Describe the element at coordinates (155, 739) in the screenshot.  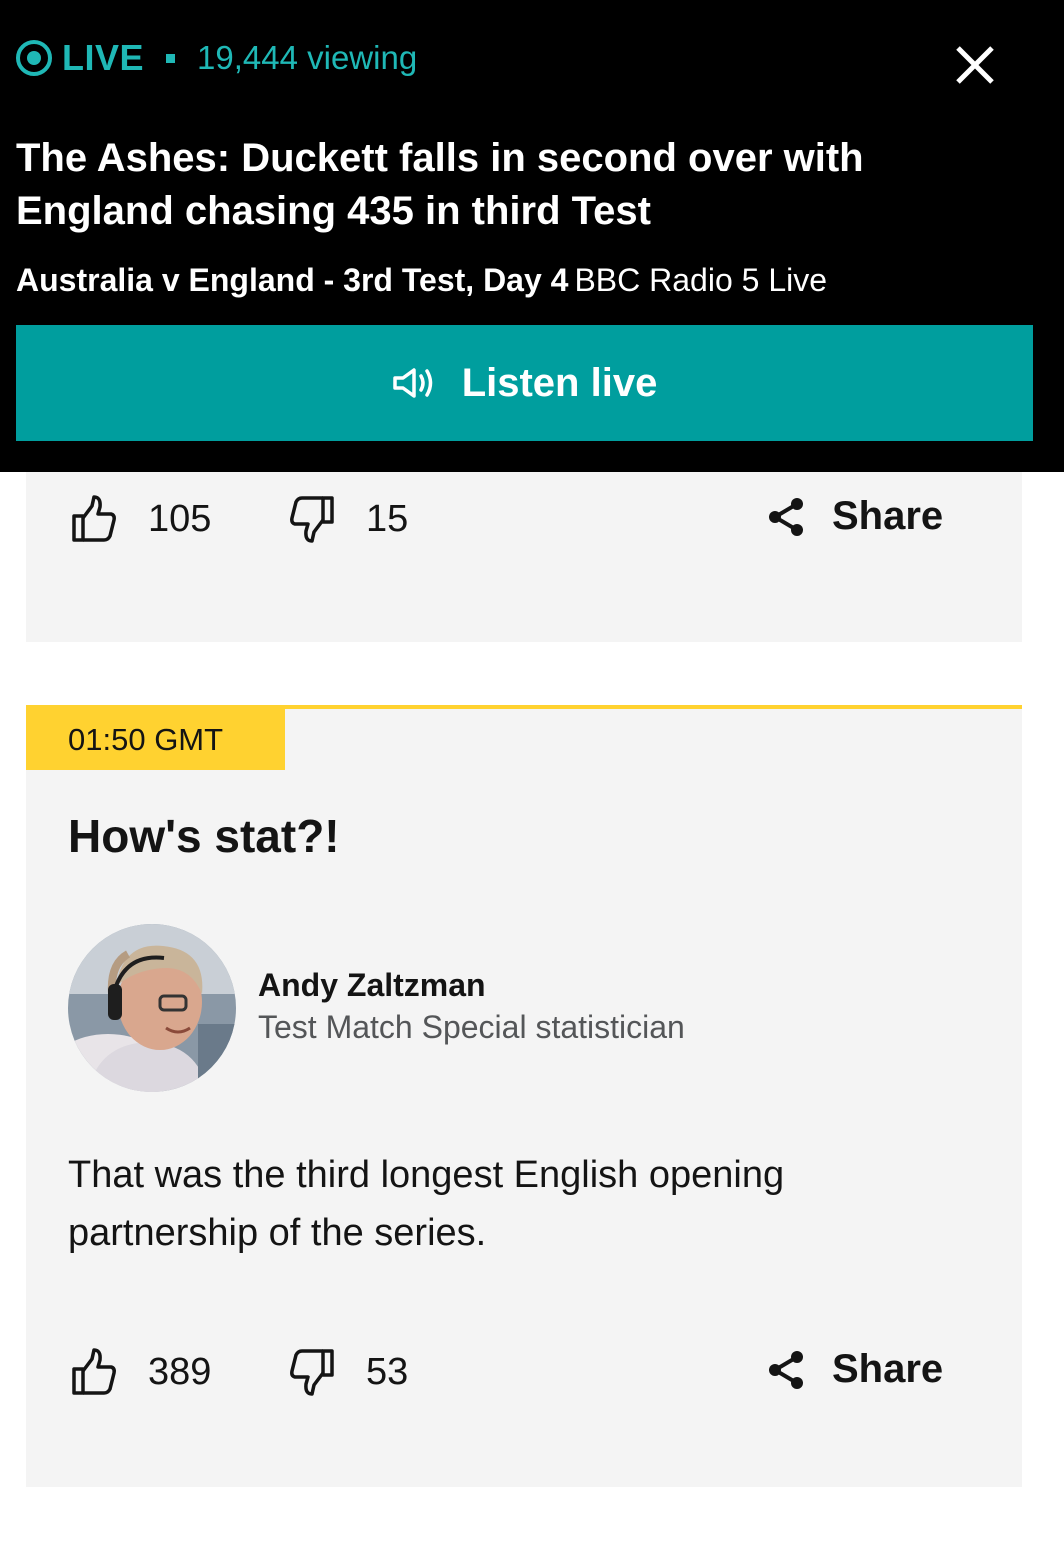
I see `post-timestamp: 01:50 GMT` at that location.